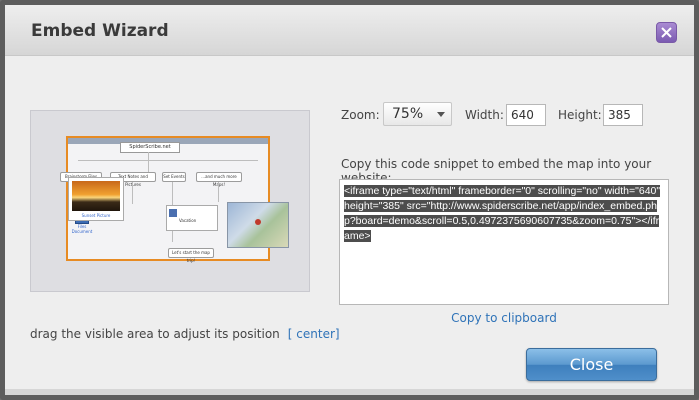 Image resolution: width=699 pixels, height=400 pixels. Describe the element at coordinates (188, 220) in the screenshot. I see `preview-card-title: Vacation` at that location.